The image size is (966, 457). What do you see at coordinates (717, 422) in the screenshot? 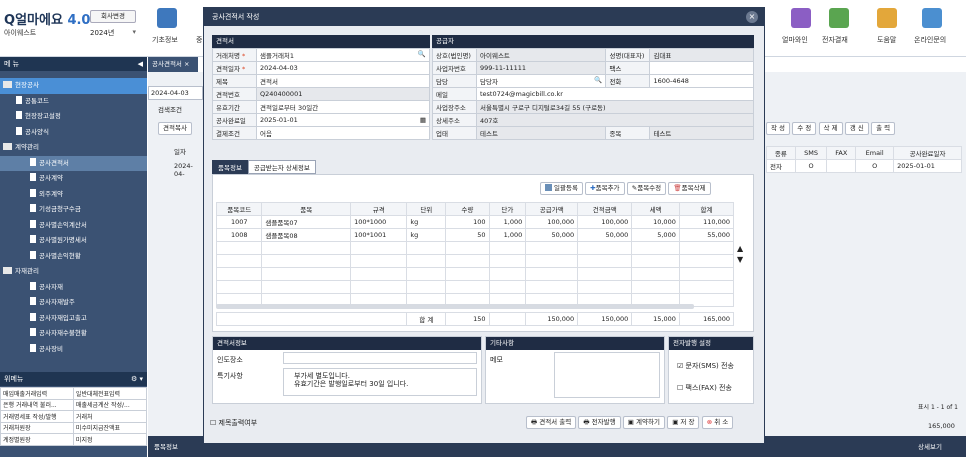
I see `cancel-button: ⊗ 취 소` at bounding box center [717, 422].